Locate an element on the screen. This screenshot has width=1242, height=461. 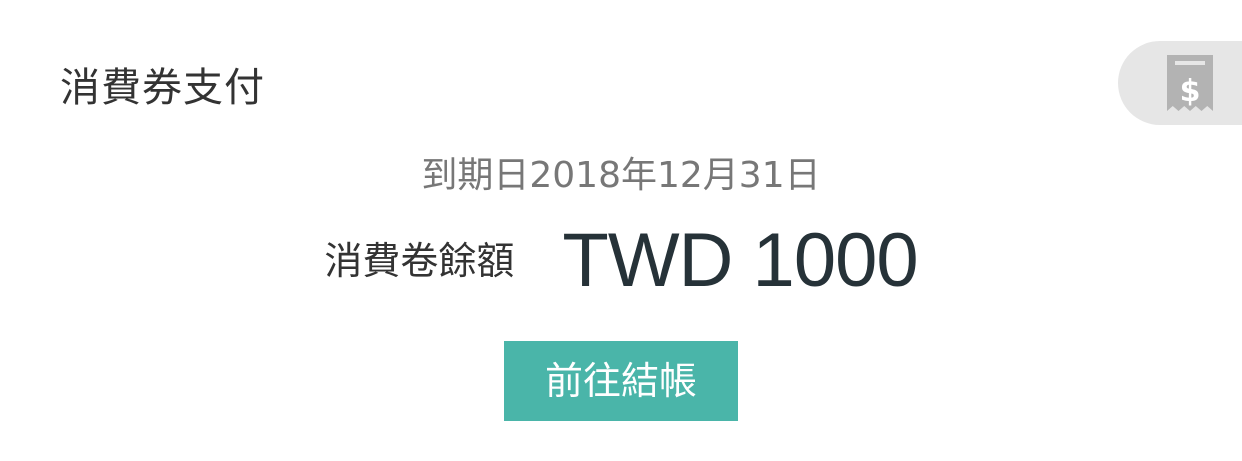
checkout-button: 前往結帳 is located at coordinates (621, 381).